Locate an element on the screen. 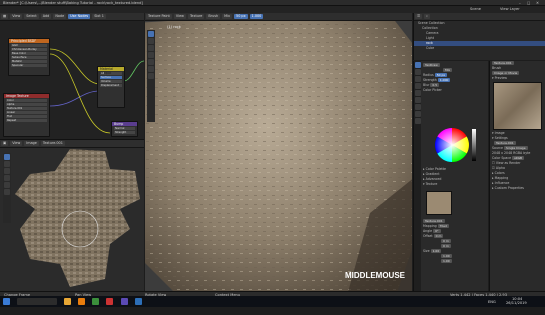 This screenshot has height=315, width=545. node-field: Base Color is located at coordinates (29, 53).